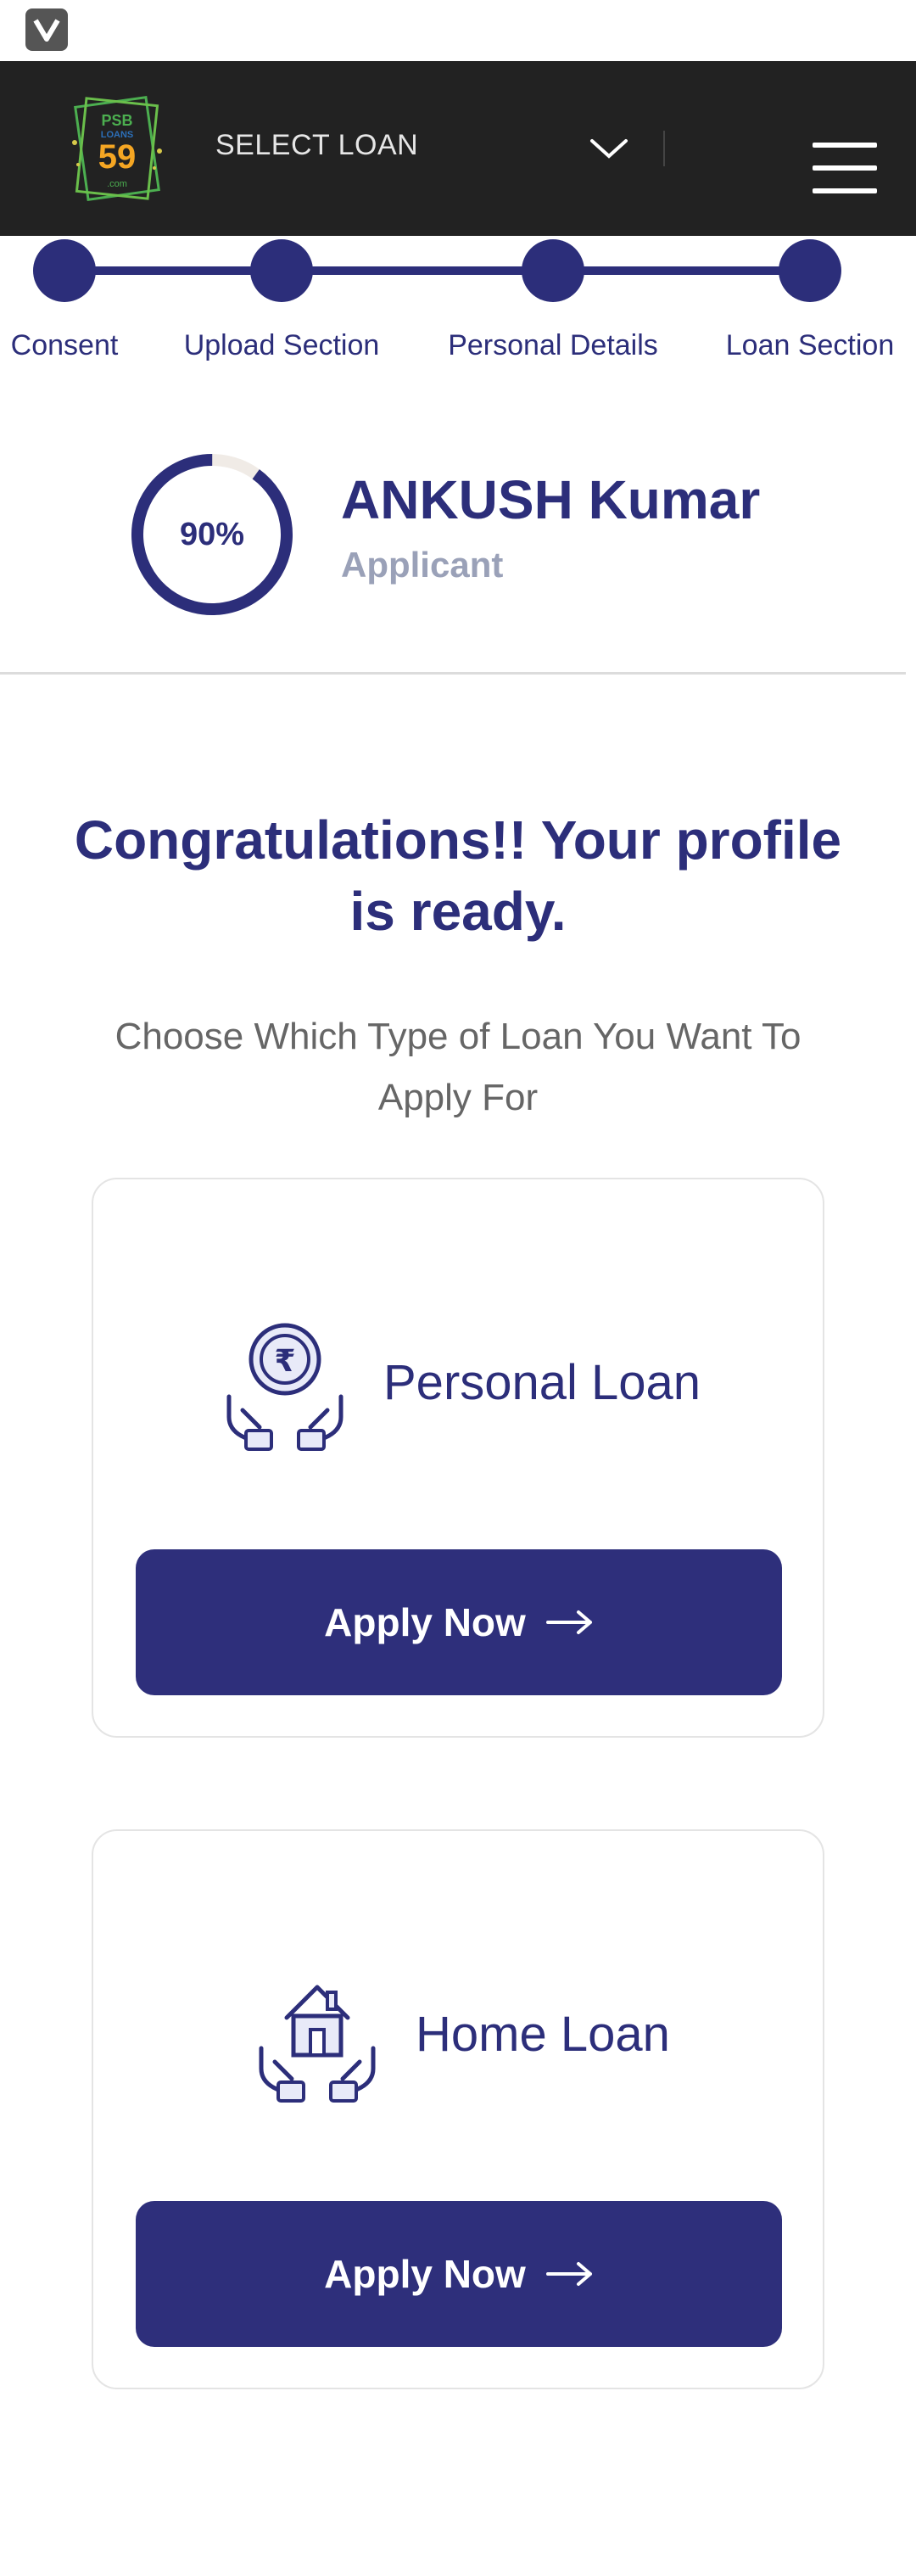 Image resolution: width=916 pixels, height=2576 pixels. Describe the element at coordinates (285, 1387) in the screenshot. I see `rupee-hands-icon: ₹` at that location.